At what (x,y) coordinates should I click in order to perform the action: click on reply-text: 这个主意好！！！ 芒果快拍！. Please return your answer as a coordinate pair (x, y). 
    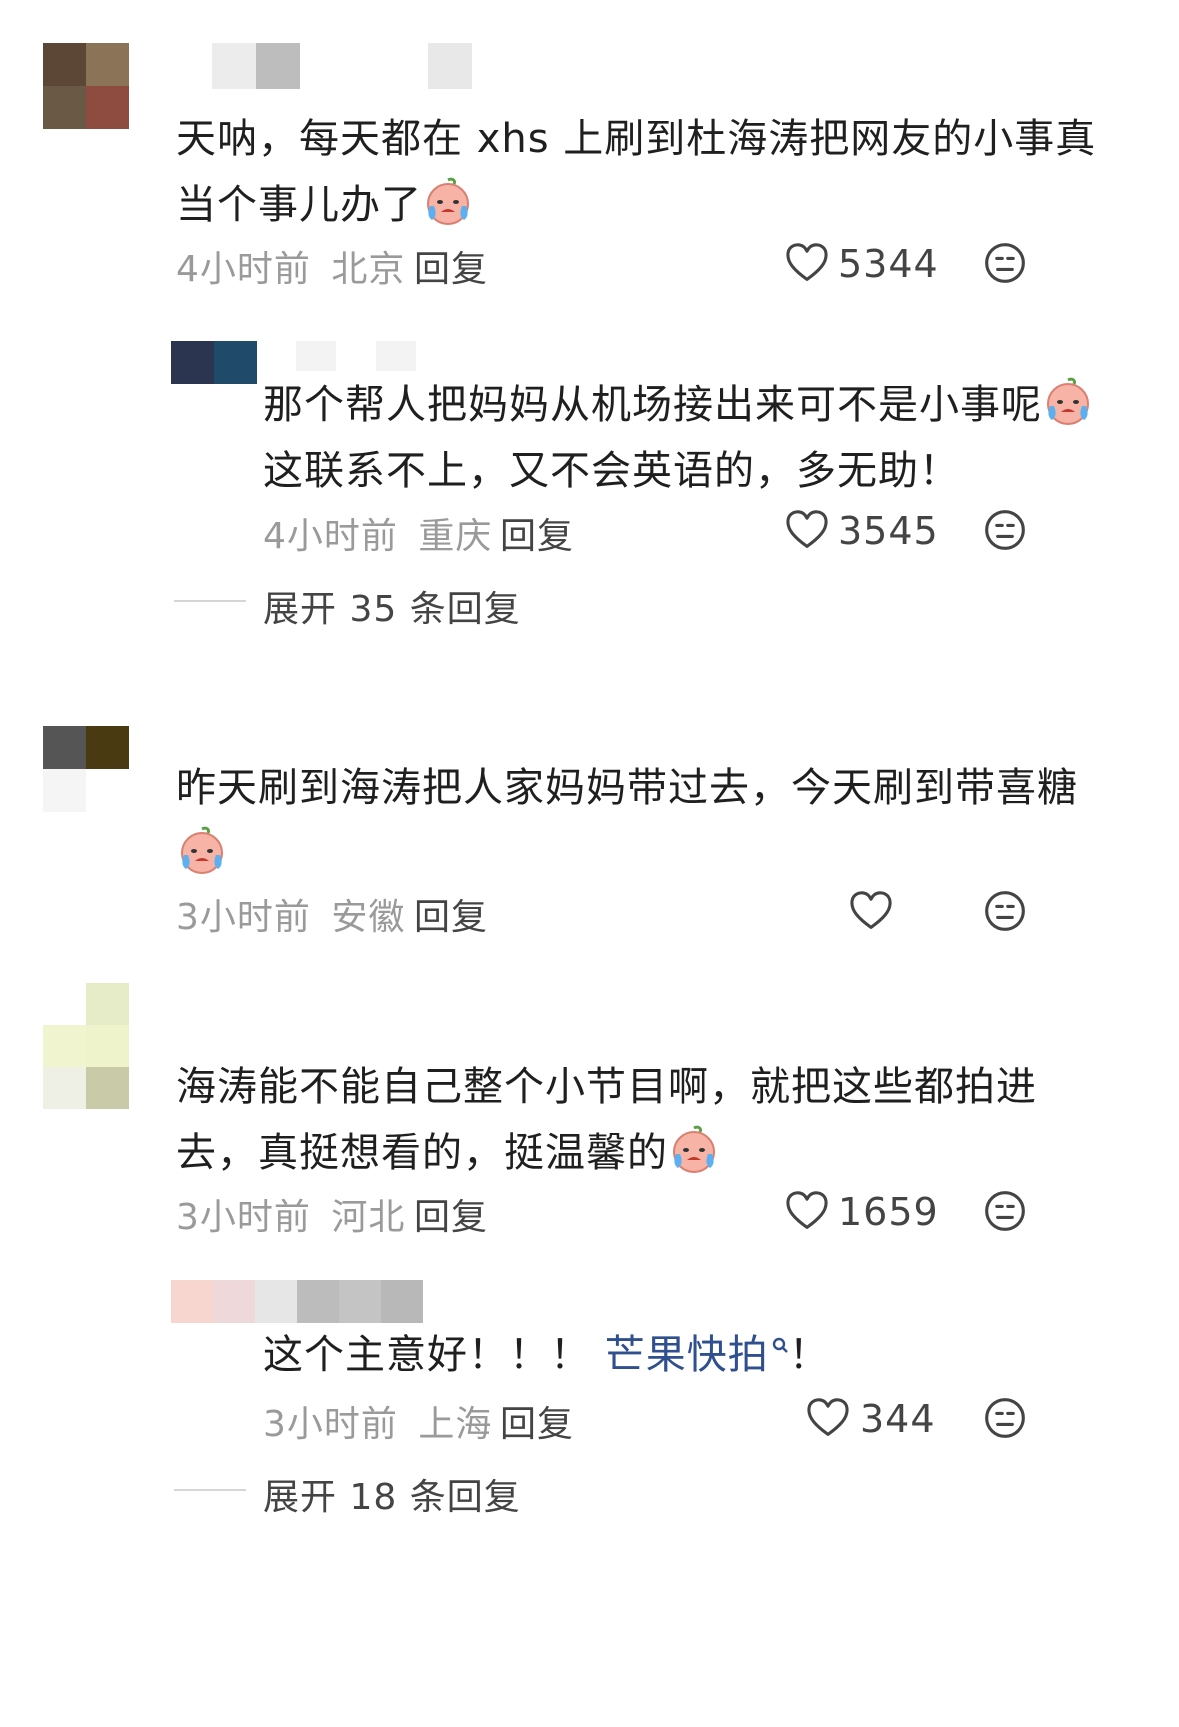
    Looking at the image, I should click on (546, 1355).